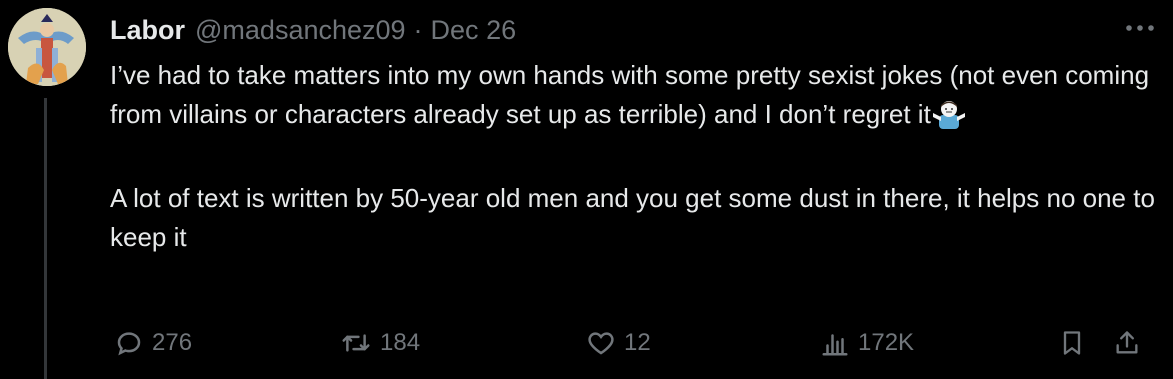 The width and height of the screenshot is (1173, 379). I want to click on bookmark-button, so click(1072, 343).